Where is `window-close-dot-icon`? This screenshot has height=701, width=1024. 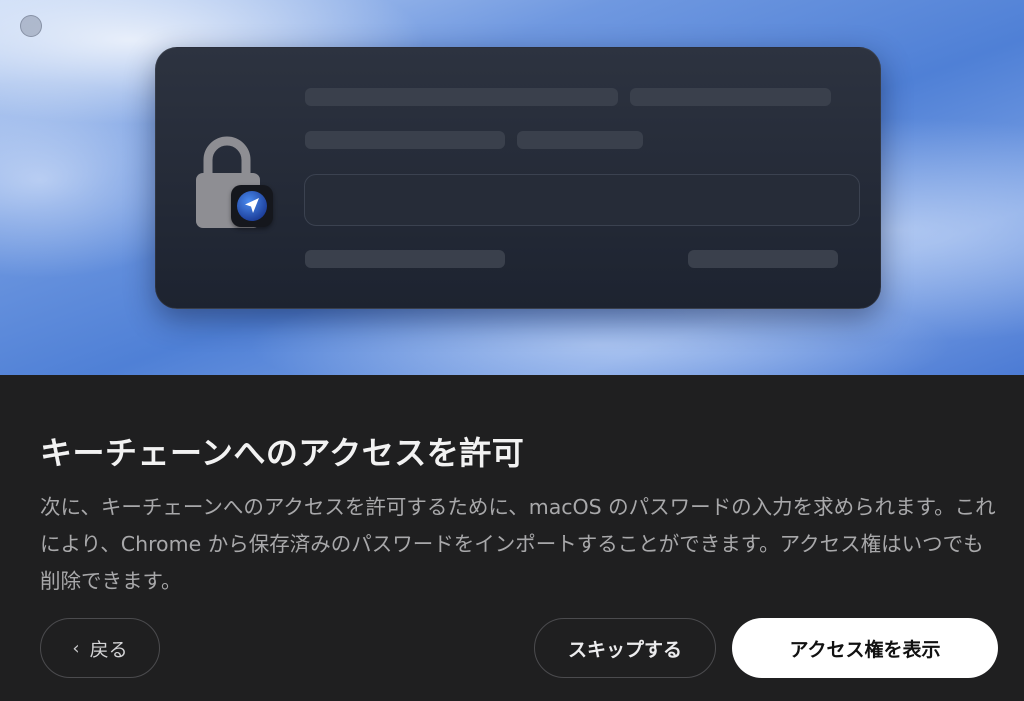 window-close-dot-icon is located at coordinates (31, 26).